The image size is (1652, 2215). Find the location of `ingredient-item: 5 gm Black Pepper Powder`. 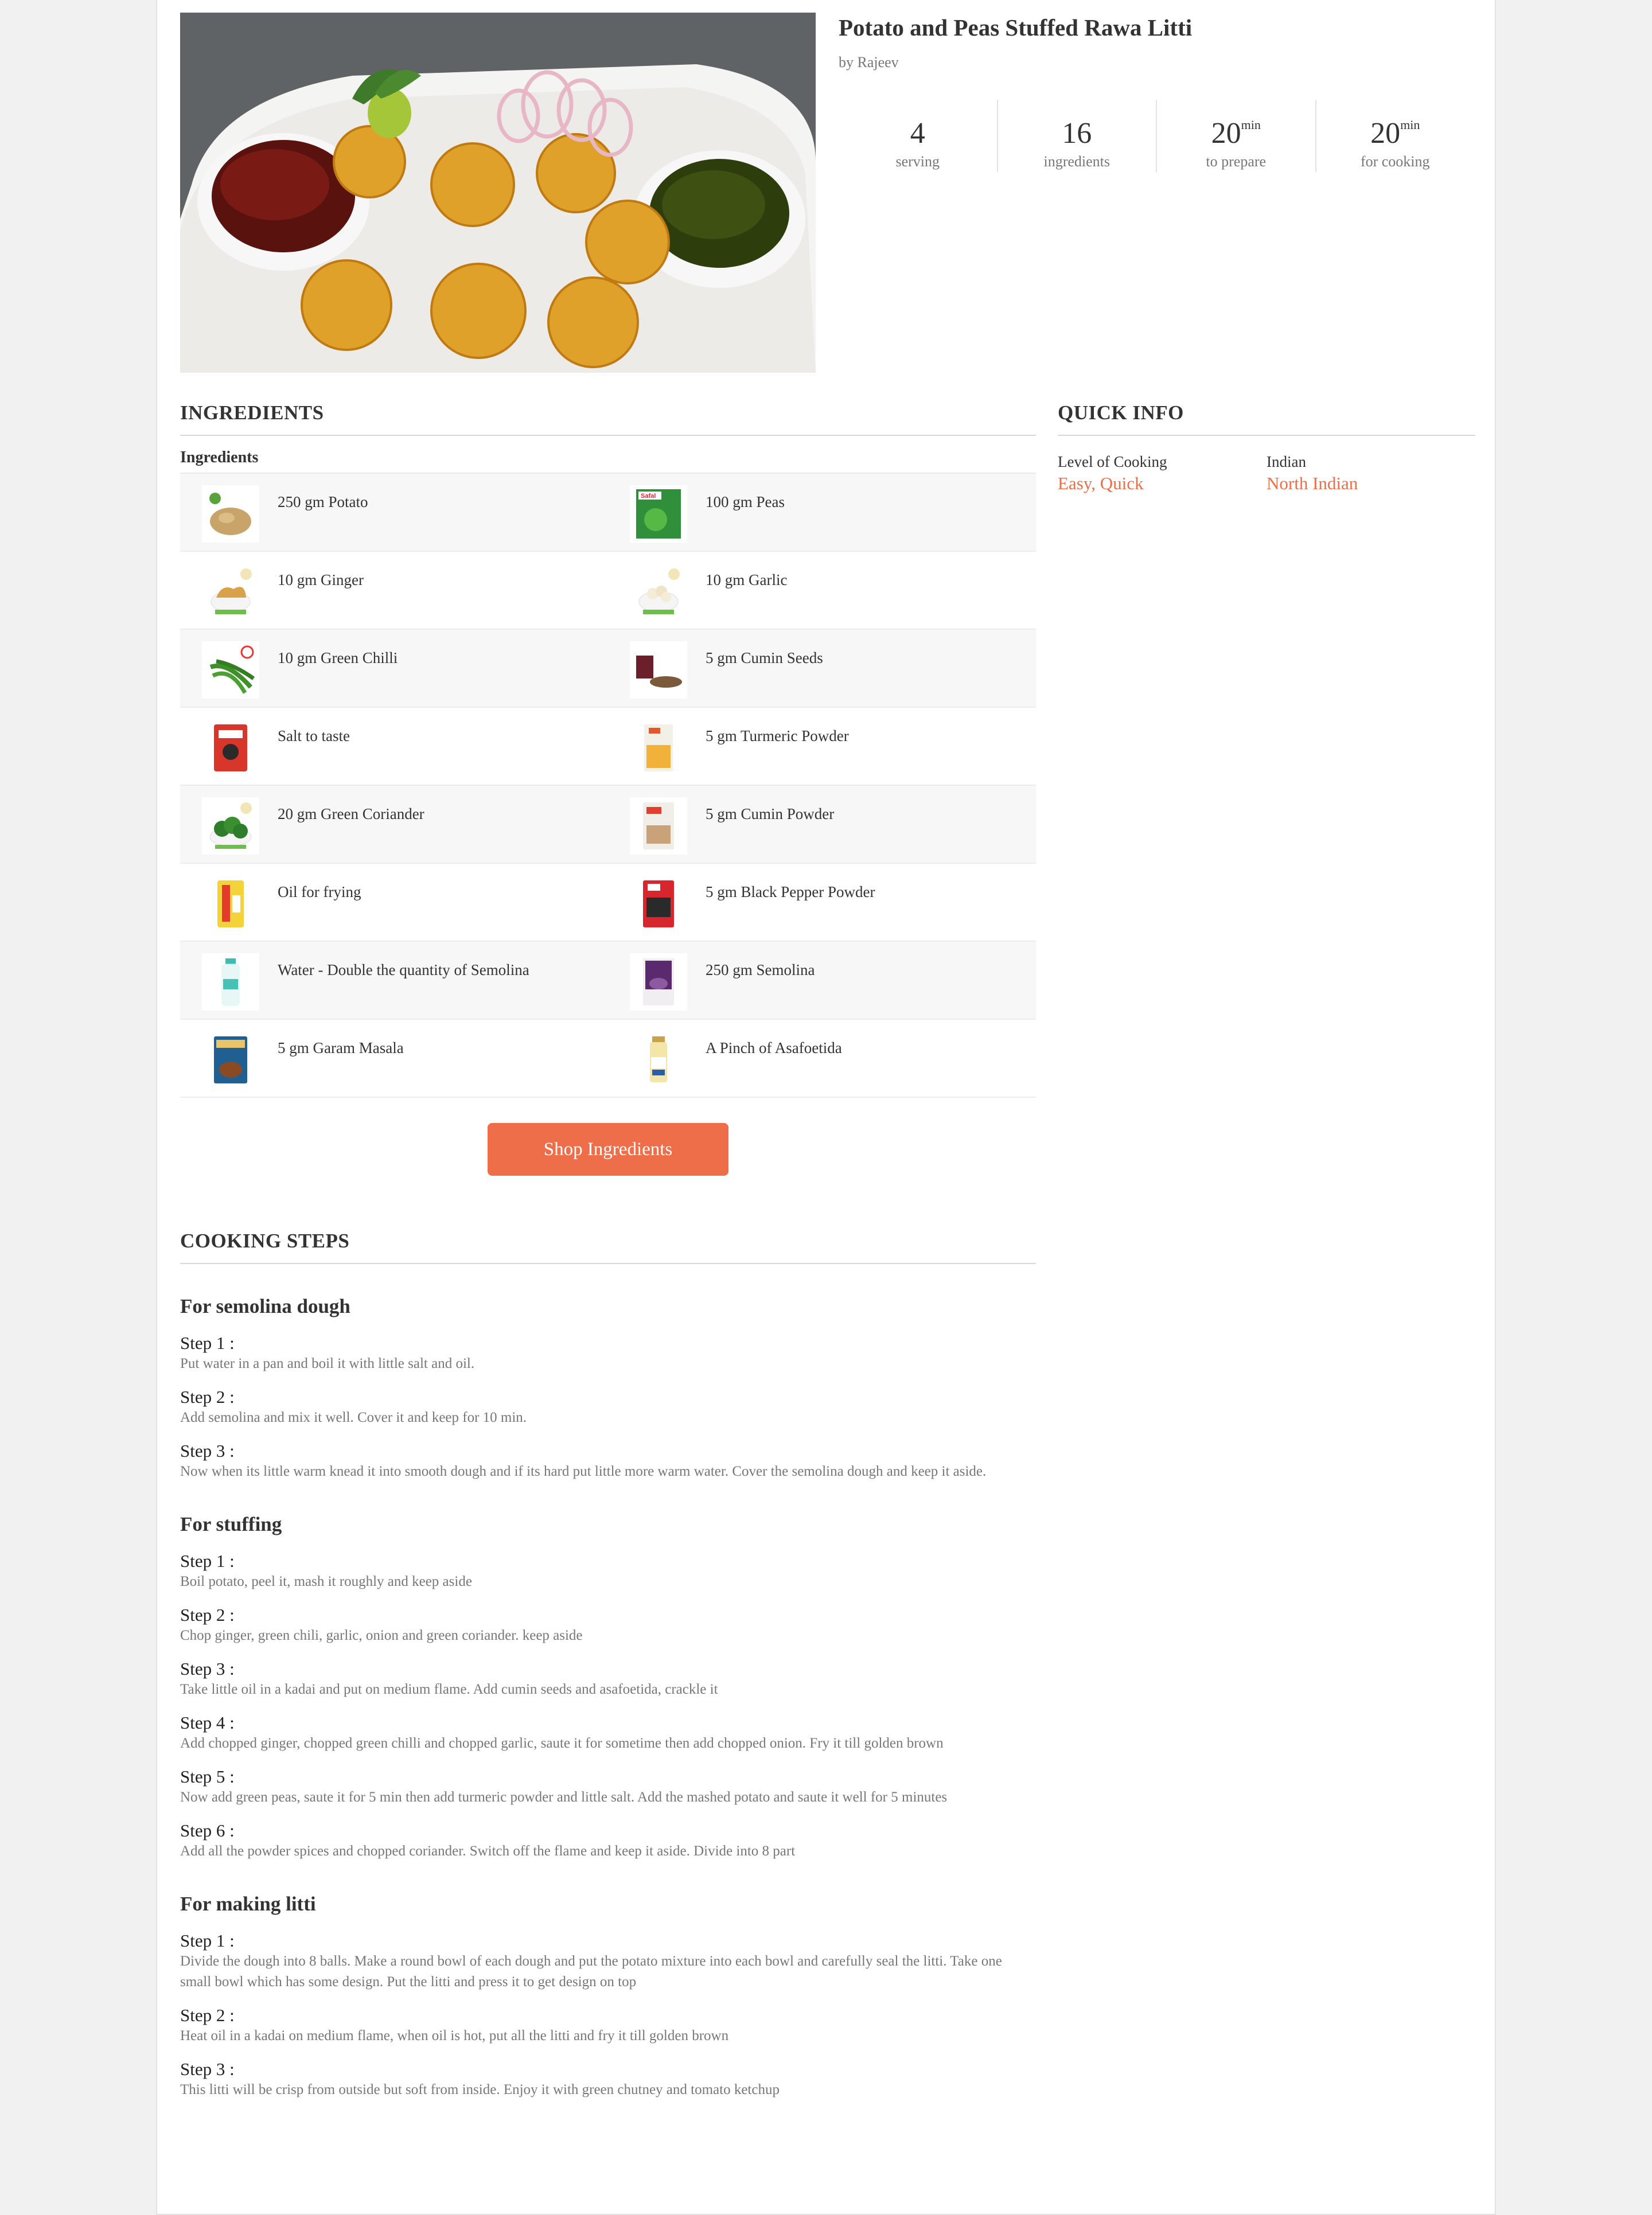

ingredient-item: 5 gm Black Pepper Powder is located at coordinates (822, 902).